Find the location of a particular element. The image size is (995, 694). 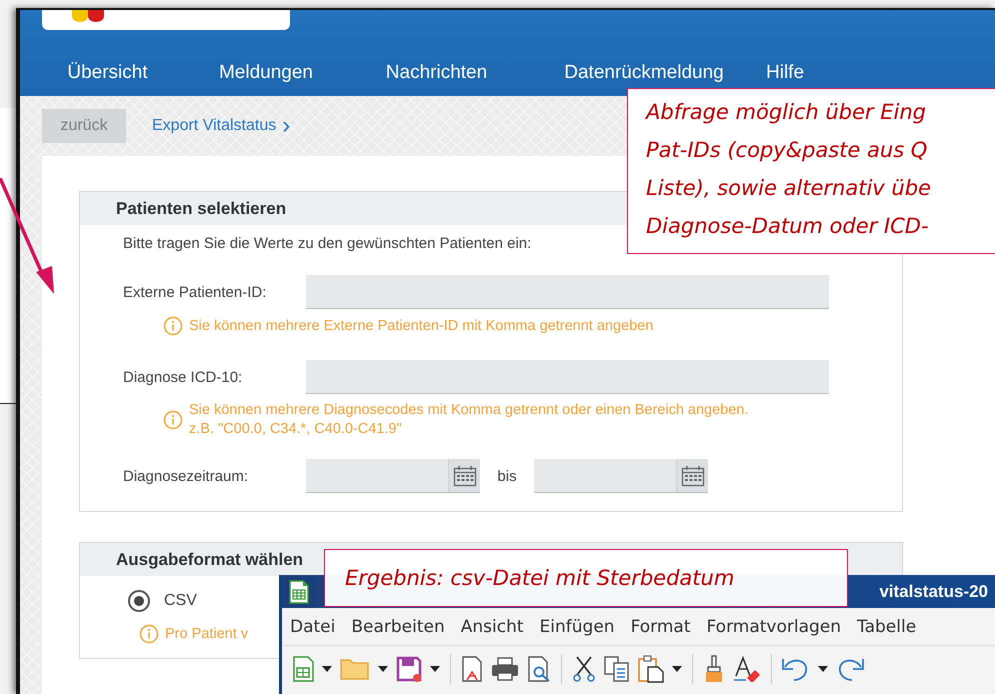

menu-item: Bearbeiten is located at coordinates (402, 626).